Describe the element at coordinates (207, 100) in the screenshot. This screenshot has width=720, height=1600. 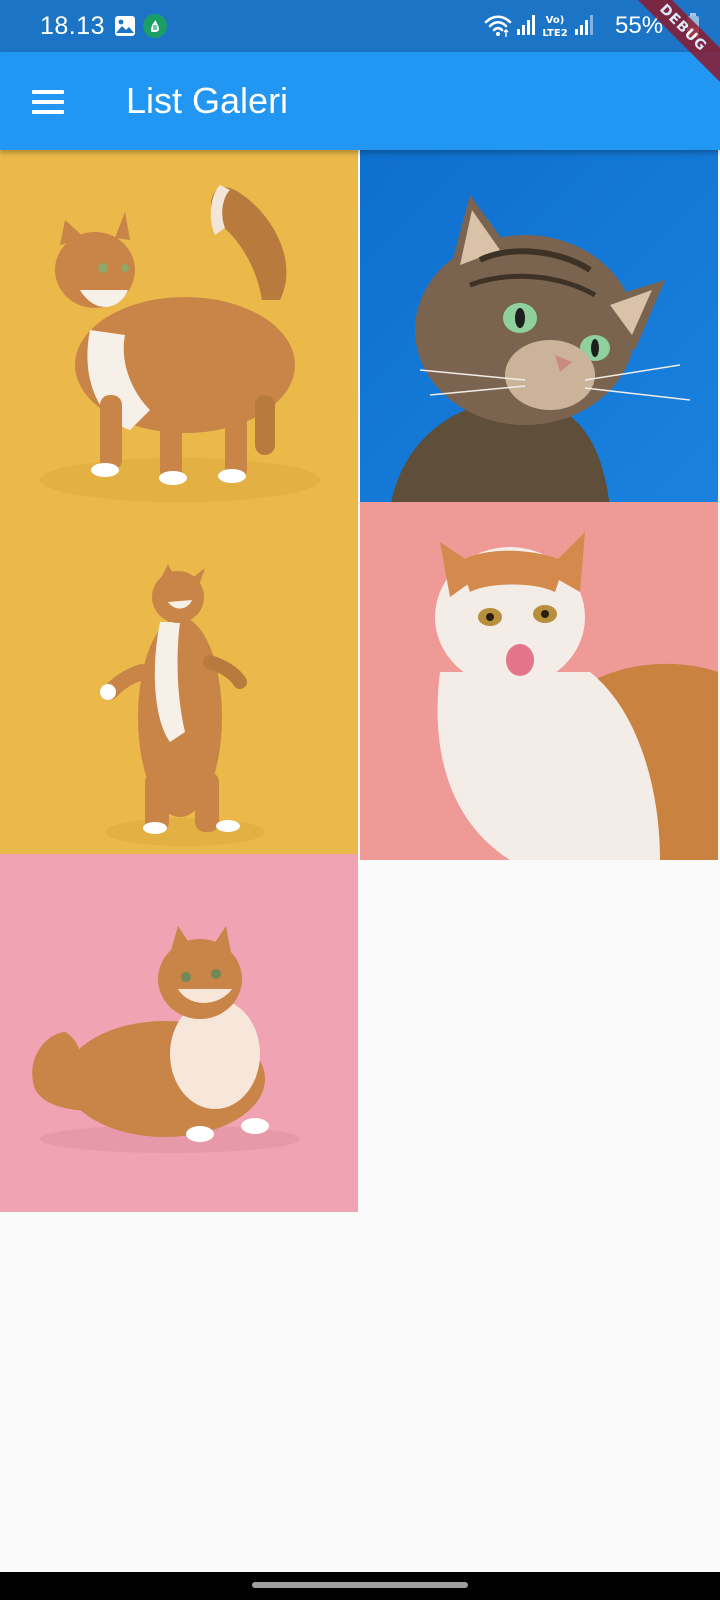
I see `page-title: List Galeri` at that location.